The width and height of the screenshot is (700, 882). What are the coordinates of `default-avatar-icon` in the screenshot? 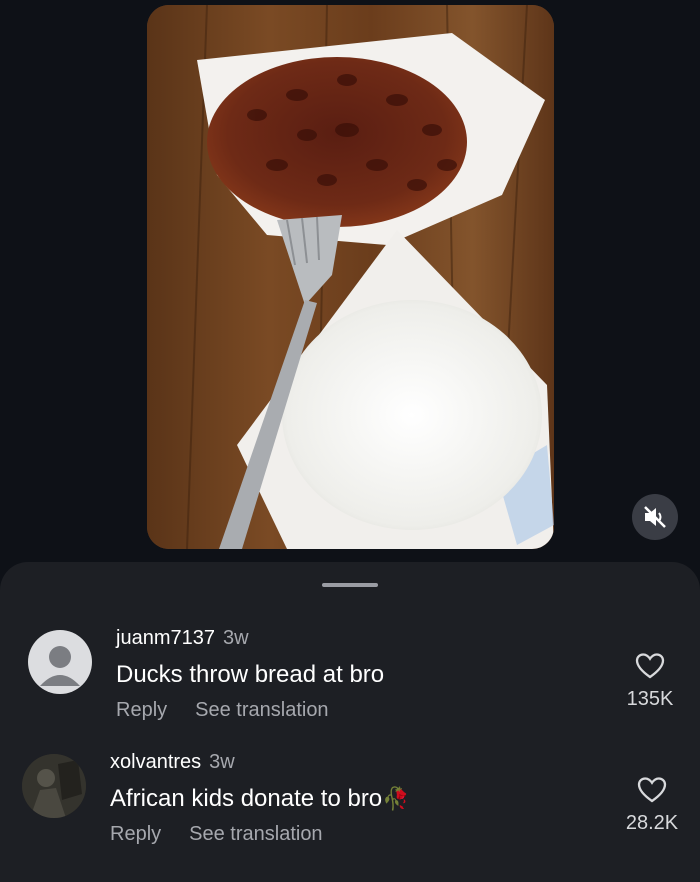 It's located at (60, 662).